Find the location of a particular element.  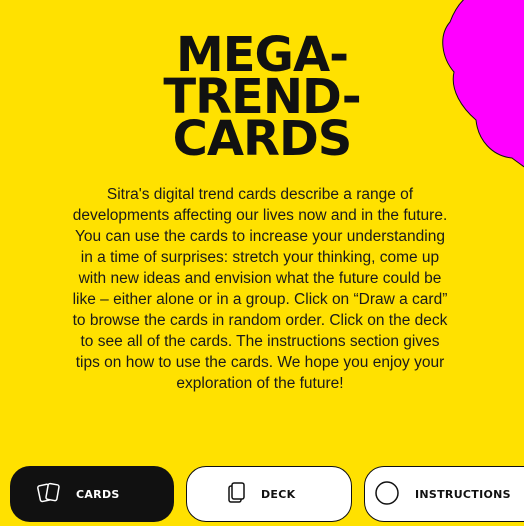

bottom-nav: CARDS DECK INSTRUCTIONS is located at coordinates (262, 494).